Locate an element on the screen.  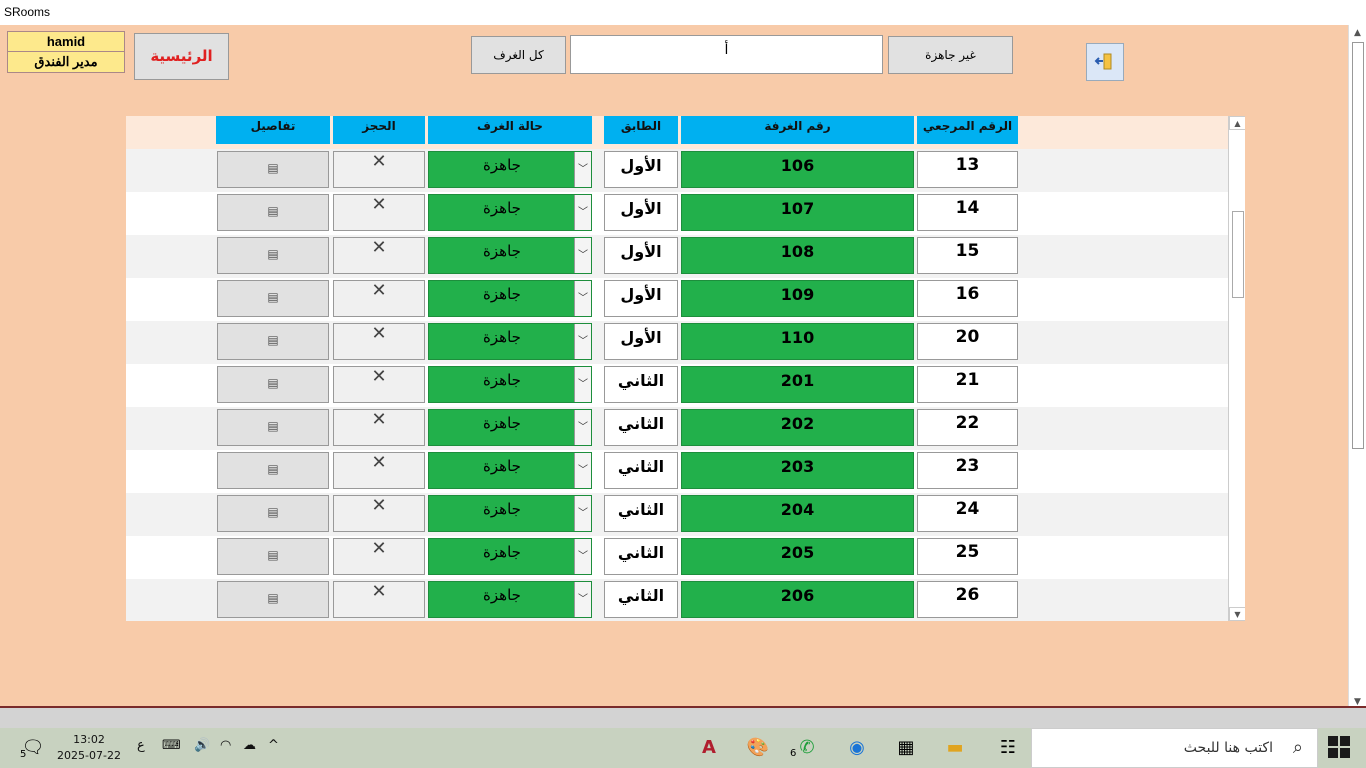
search-input: أ is located at coordinates (726, 54).